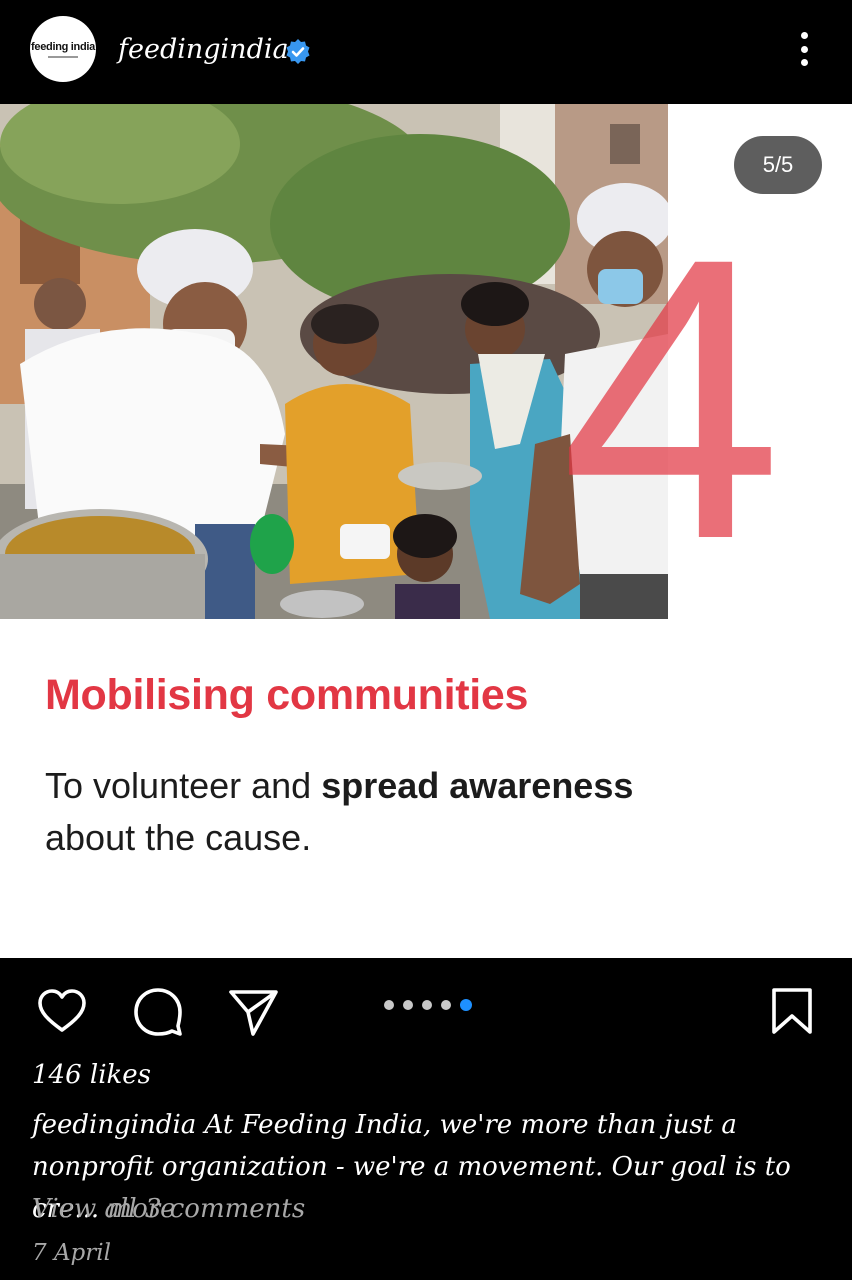  Describe the element at coordinates (203, 49) in the screenshot. I see `username: feedingindia` at that location.